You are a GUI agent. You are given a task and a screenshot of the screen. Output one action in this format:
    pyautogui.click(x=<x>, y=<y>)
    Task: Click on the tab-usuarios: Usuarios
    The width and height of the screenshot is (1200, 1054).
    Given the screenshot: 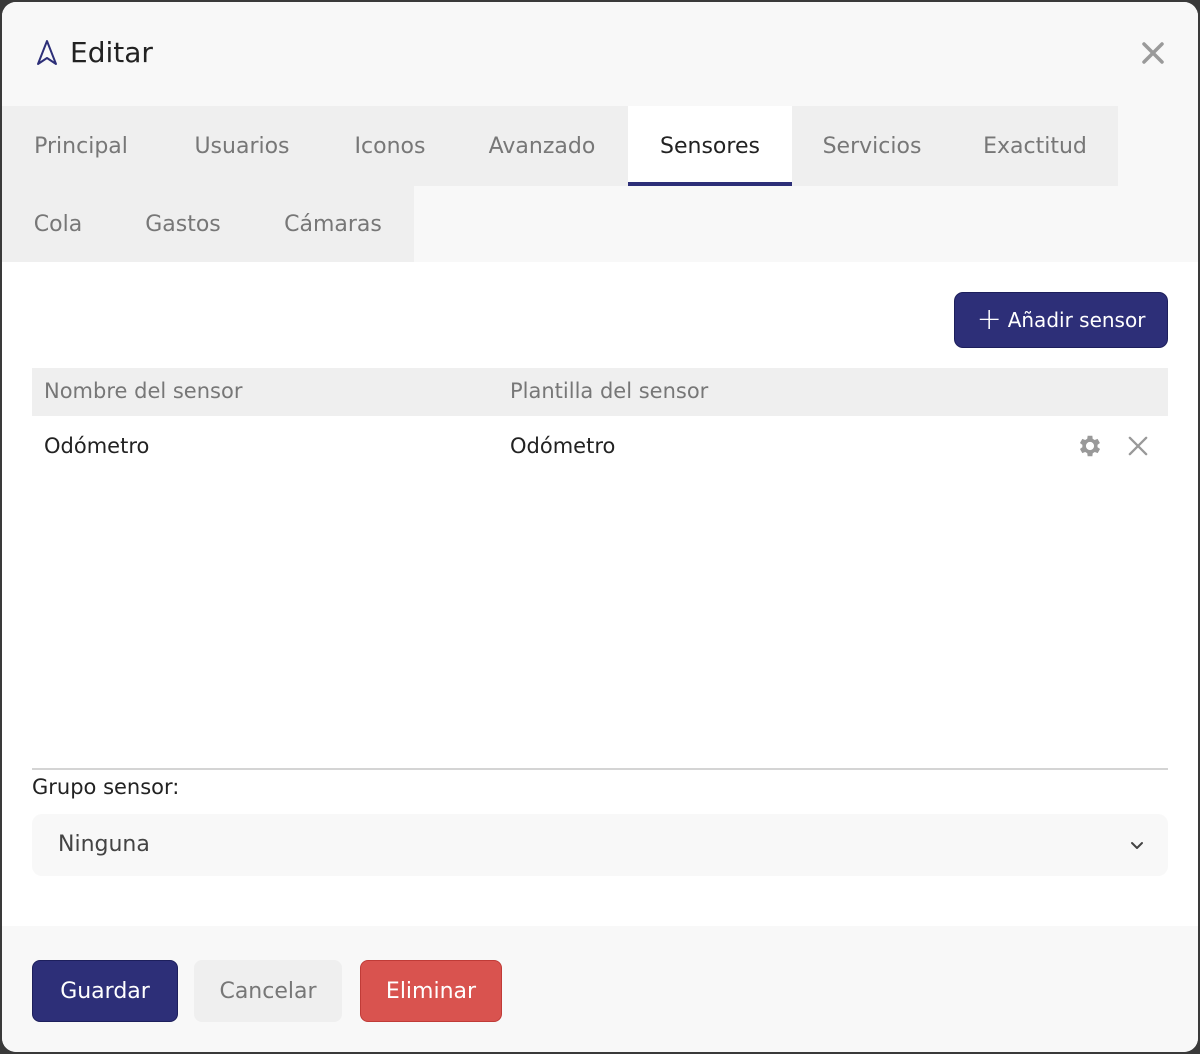 What is the action you would take?
    pyautogui.click(x=242, y=146)
    